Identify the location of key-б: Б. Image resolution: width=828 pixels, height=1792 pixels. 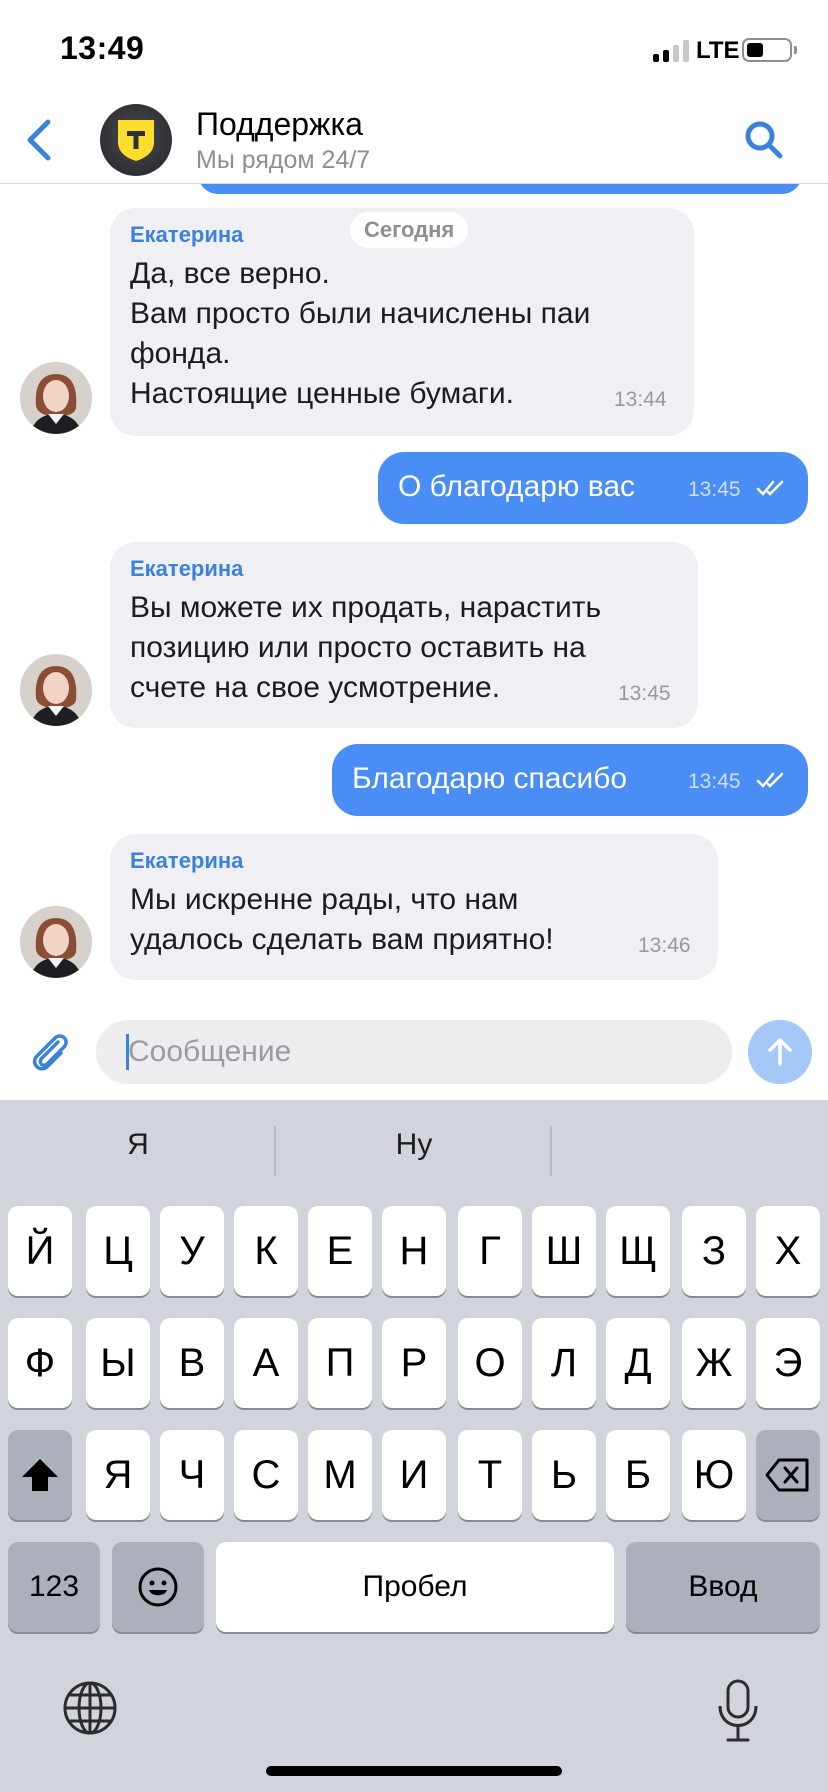
(638, 1475).